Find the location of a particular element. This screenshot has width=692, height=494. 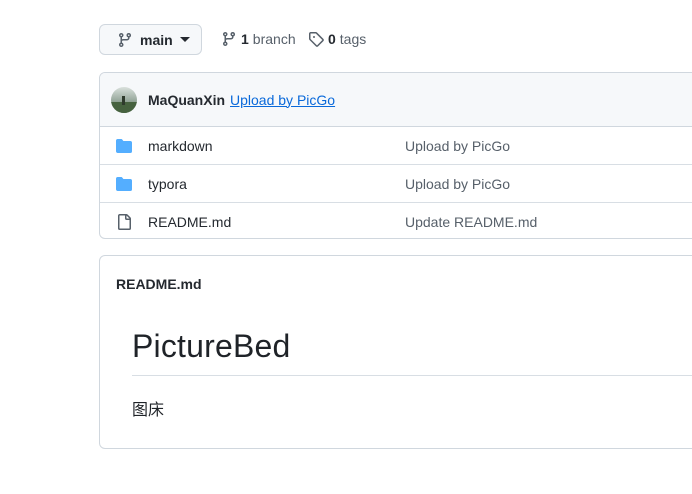

caret-down-icon is located at coordinates (184, 39).